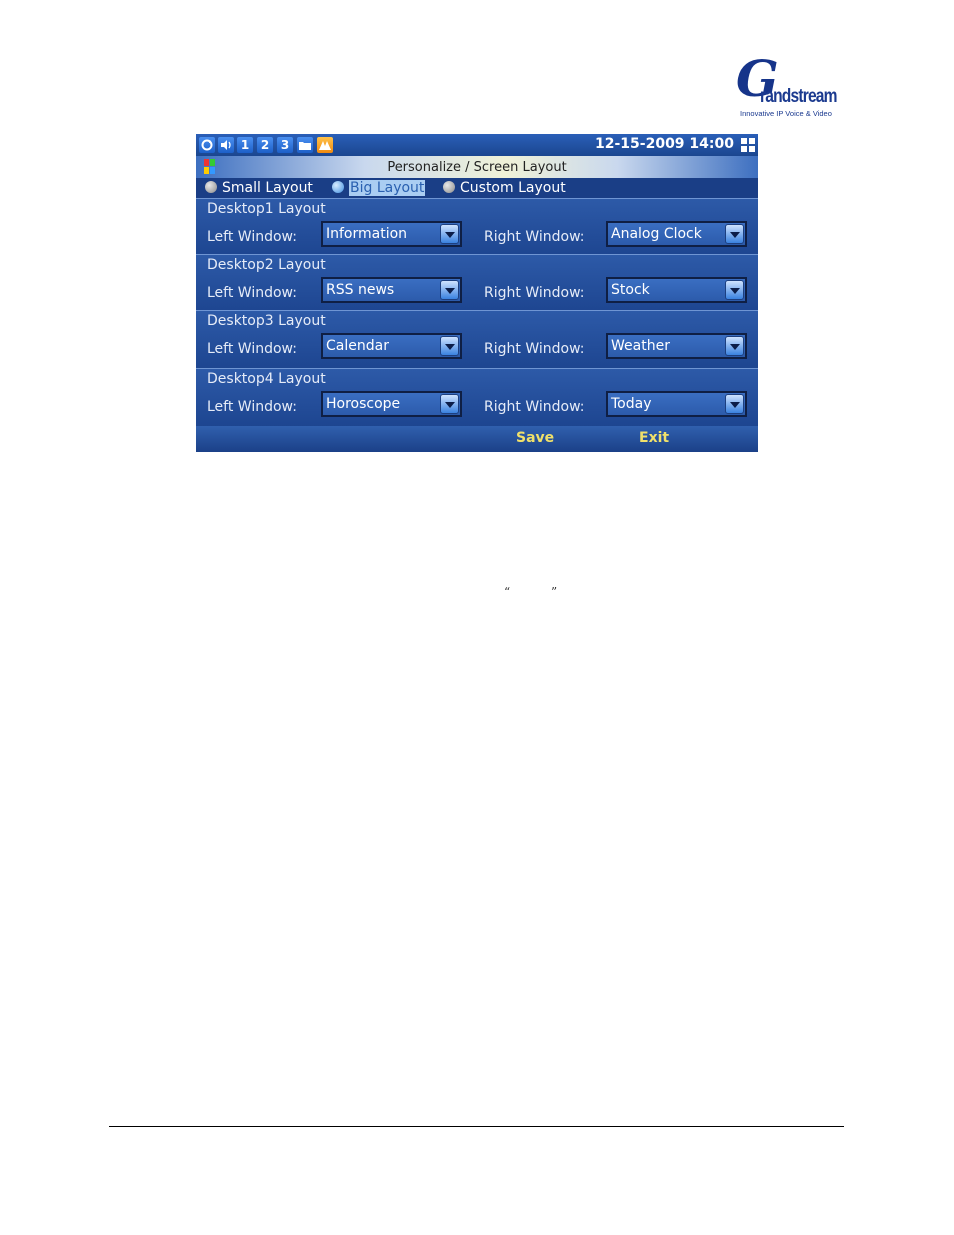  I want to click on desktop4-right-window-select: Today, so click(676, 404).